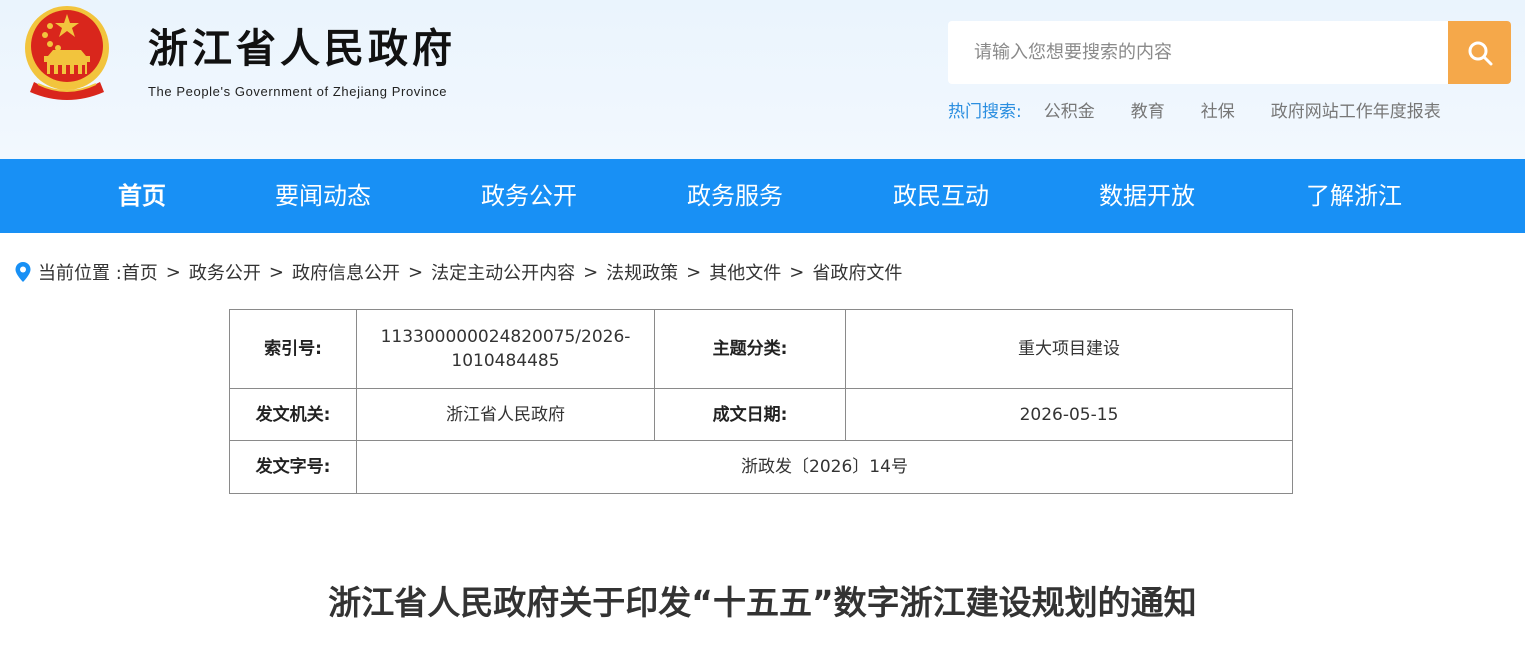 Image resolution: width=1525 pixels, height=654 pixels. What do you see at coordinates (1218, 109) in the screenshot?
I see `hot-search-link-social-security: 社保` at bounding box center [1218, 109].